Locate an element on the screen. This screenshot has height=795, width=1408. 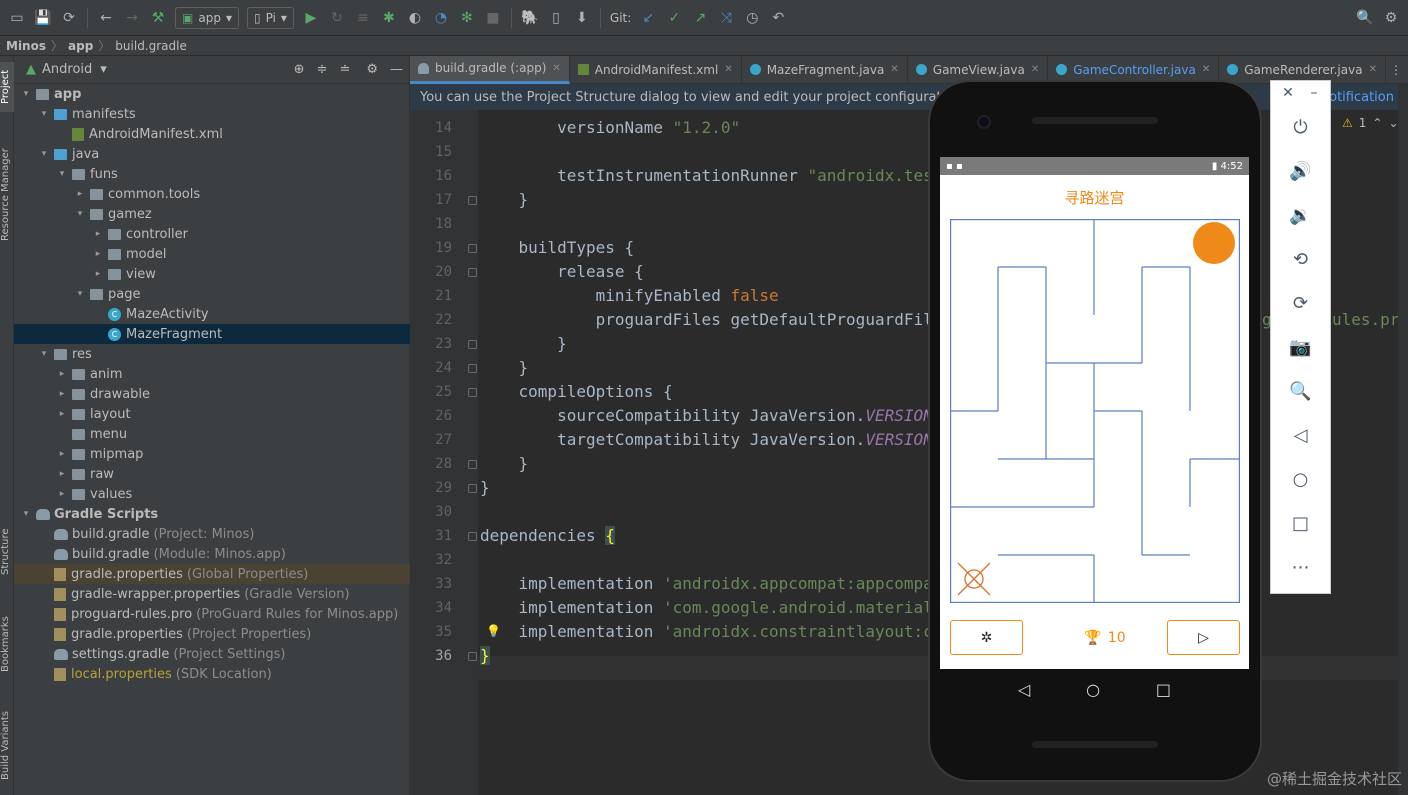
resource-manager-tool-tab: Resource Manager is located at coordinates (7, 195).